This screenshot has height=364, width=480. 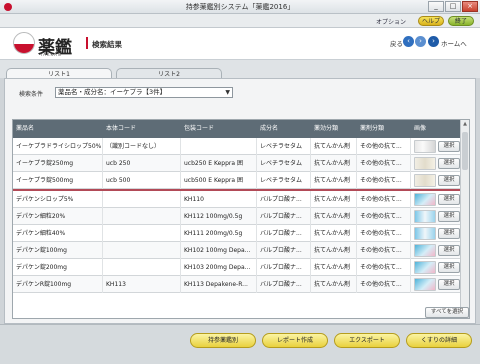 I want to click on identify-button: 持参薬鑑別, so click(x=223, y=340).